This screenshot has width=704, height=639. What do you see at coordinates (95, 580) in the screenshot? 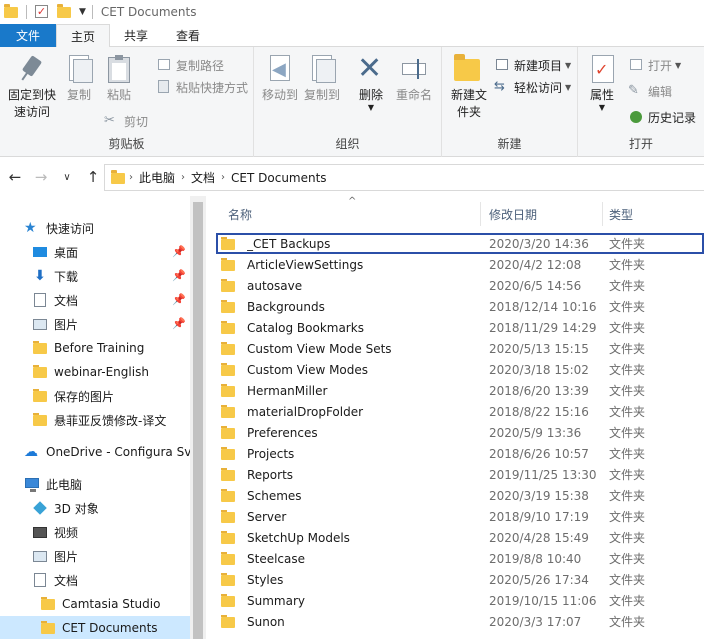
I see `nav-item-pc-documents: 文档` at bounding box center [95, 580].